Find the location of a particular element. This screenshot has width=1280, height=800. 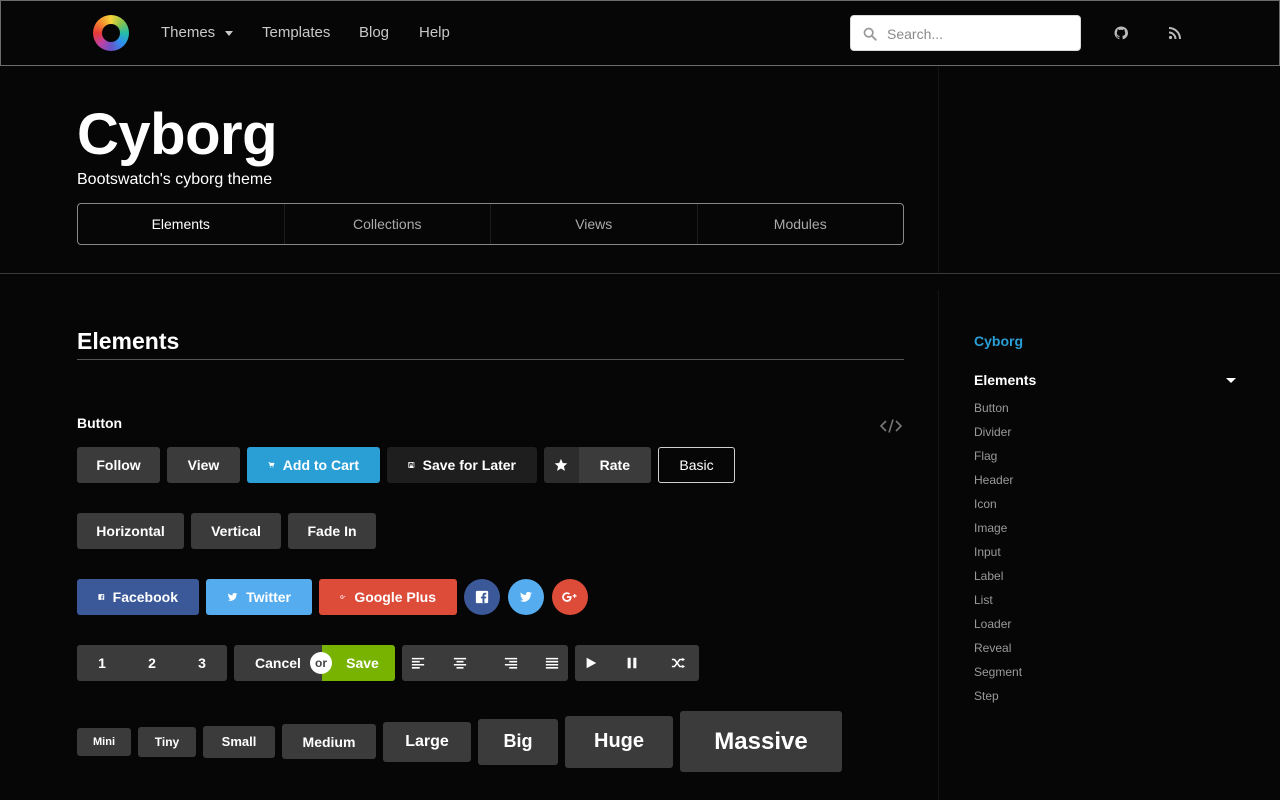

sidebar-item-divider: Divider is located at coordinates (998, 437).